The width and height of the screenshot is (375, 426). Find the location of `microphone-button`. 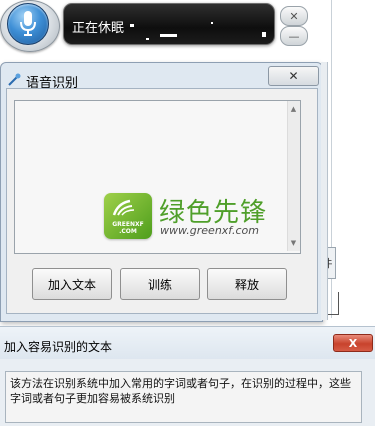

microphone-button is located at coordinates (28, 24).